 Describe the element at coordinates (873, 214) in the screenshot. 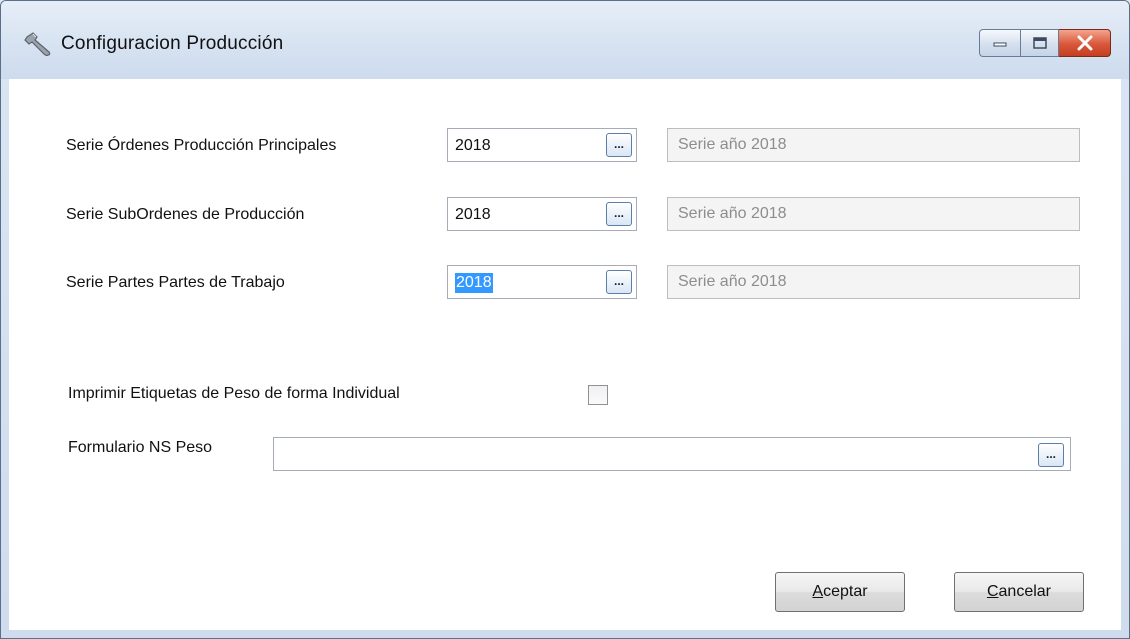

I see `serie-subordenes-description: Serie año 2018` at that location.